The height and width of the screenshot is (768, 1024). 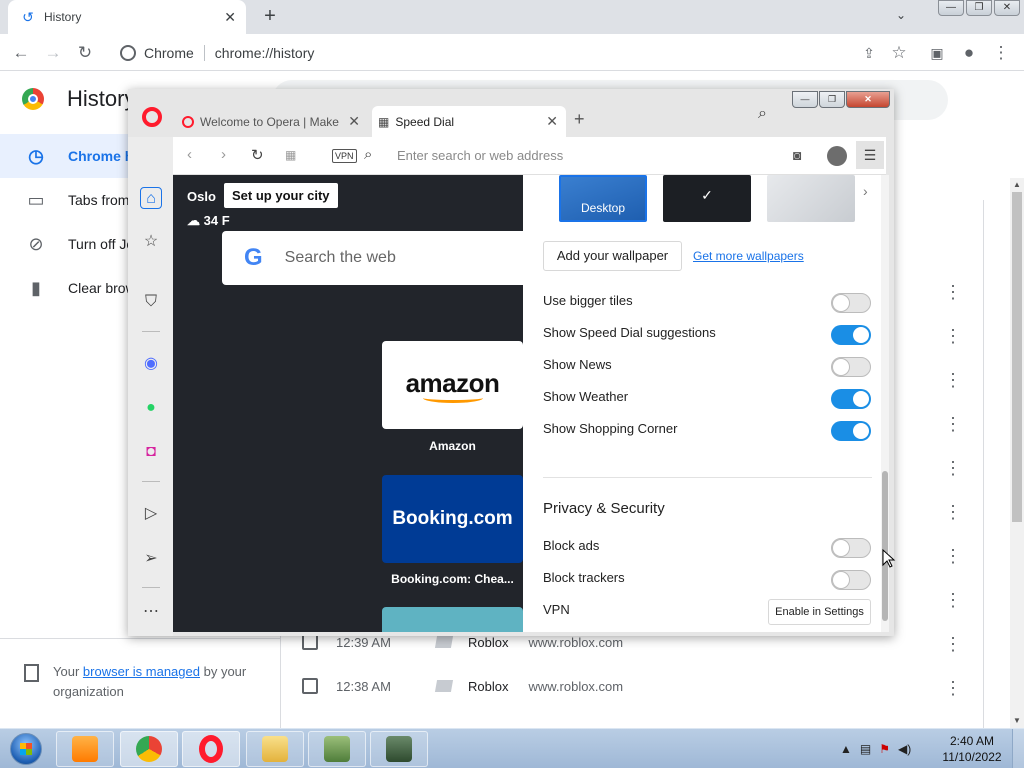 What do you see at coordinates (632, 686) in the screenshot?
I see `history-row: 12:38 AM Roblox www.roblox.com` at bounding box center [632, 686].